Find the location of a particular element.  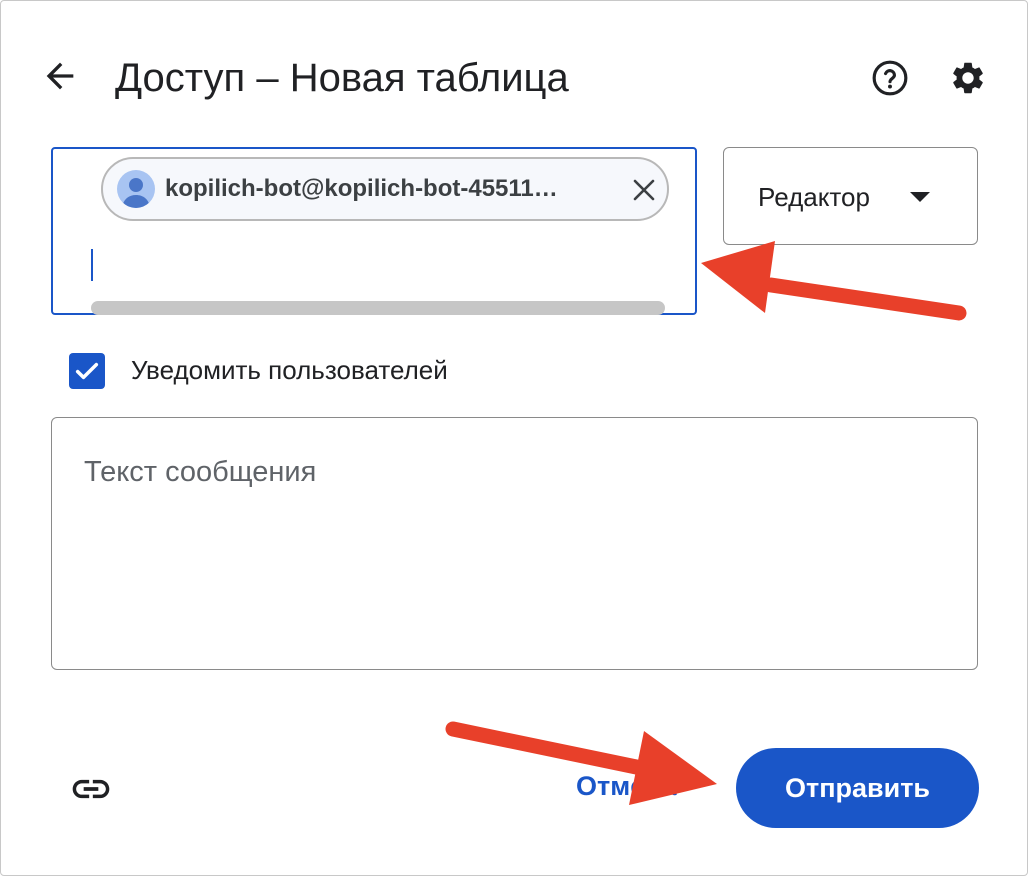

checkmark-icon is located at coordinates (87, 371).